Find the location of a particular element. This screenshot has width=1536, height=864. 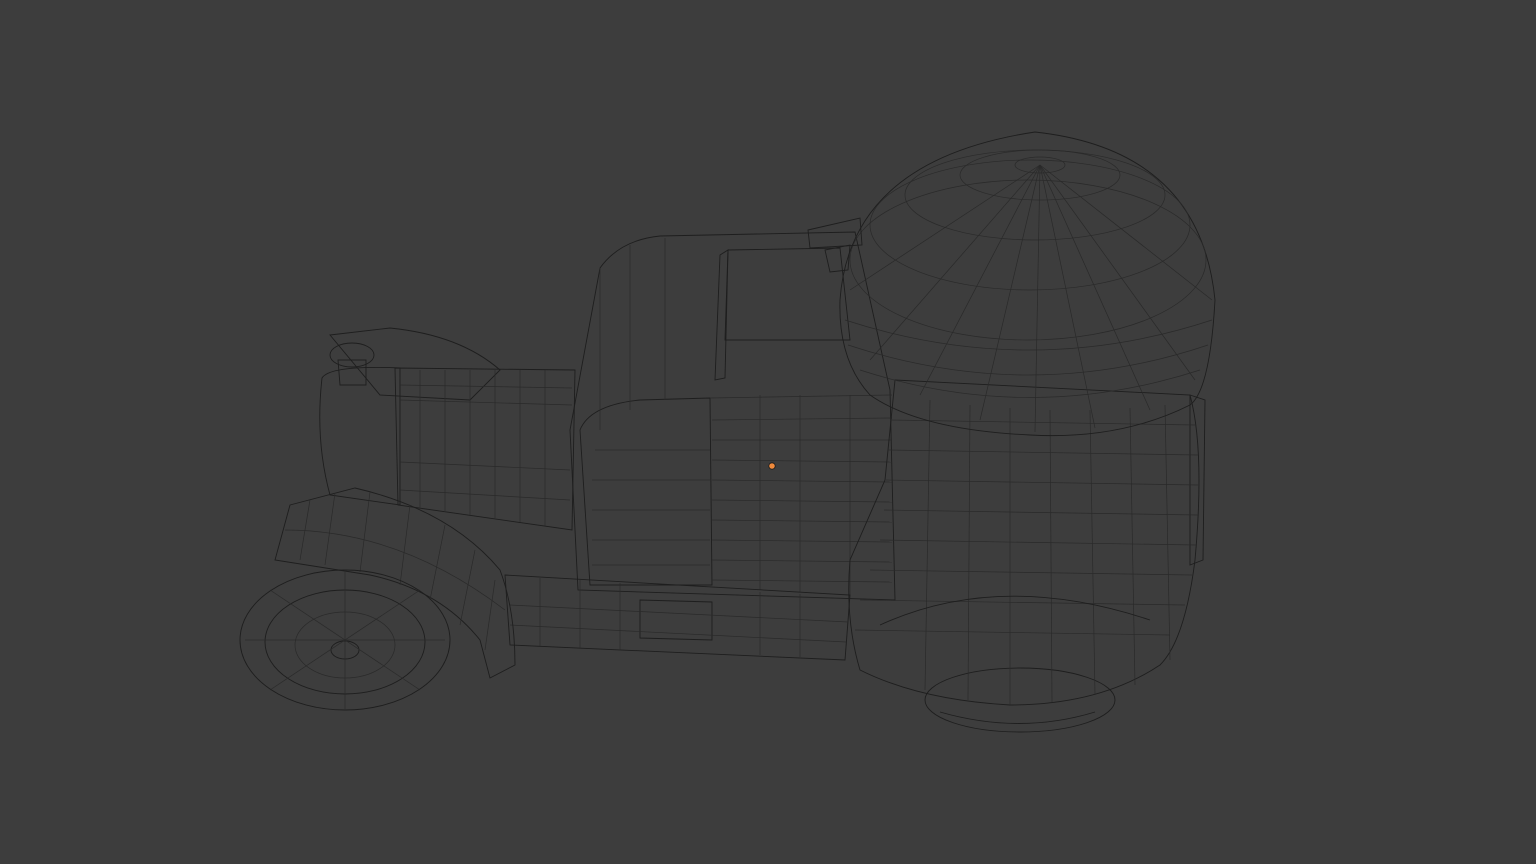

object-origin-icon is located at coordinates (772, 466).